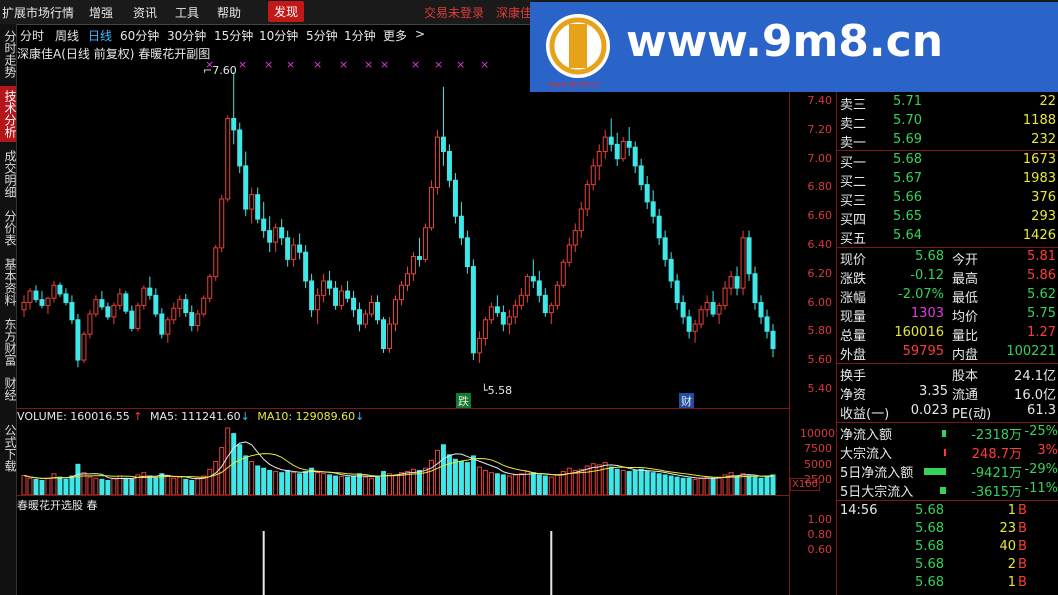 The image size is (1058, 595). What do you see at coordinates (965, 317) in the screenshot?
I see `stat-label-2: 均价` at bounding box center [965, 317].